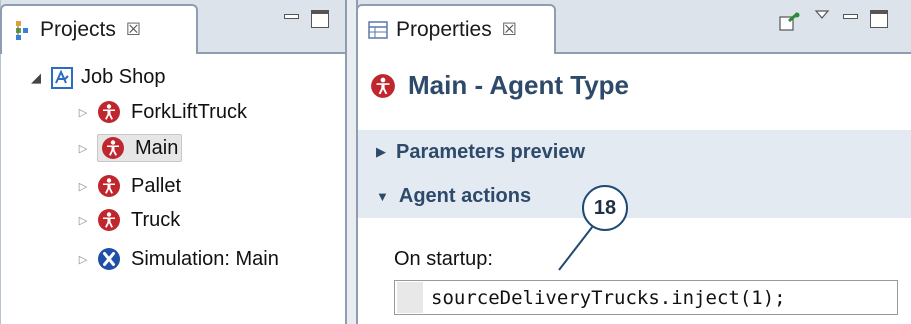  Describe the element at coordinates (634, 152) in the screenshot. I see `section-parameters-preview: ▶ Parameters preview` at that location.